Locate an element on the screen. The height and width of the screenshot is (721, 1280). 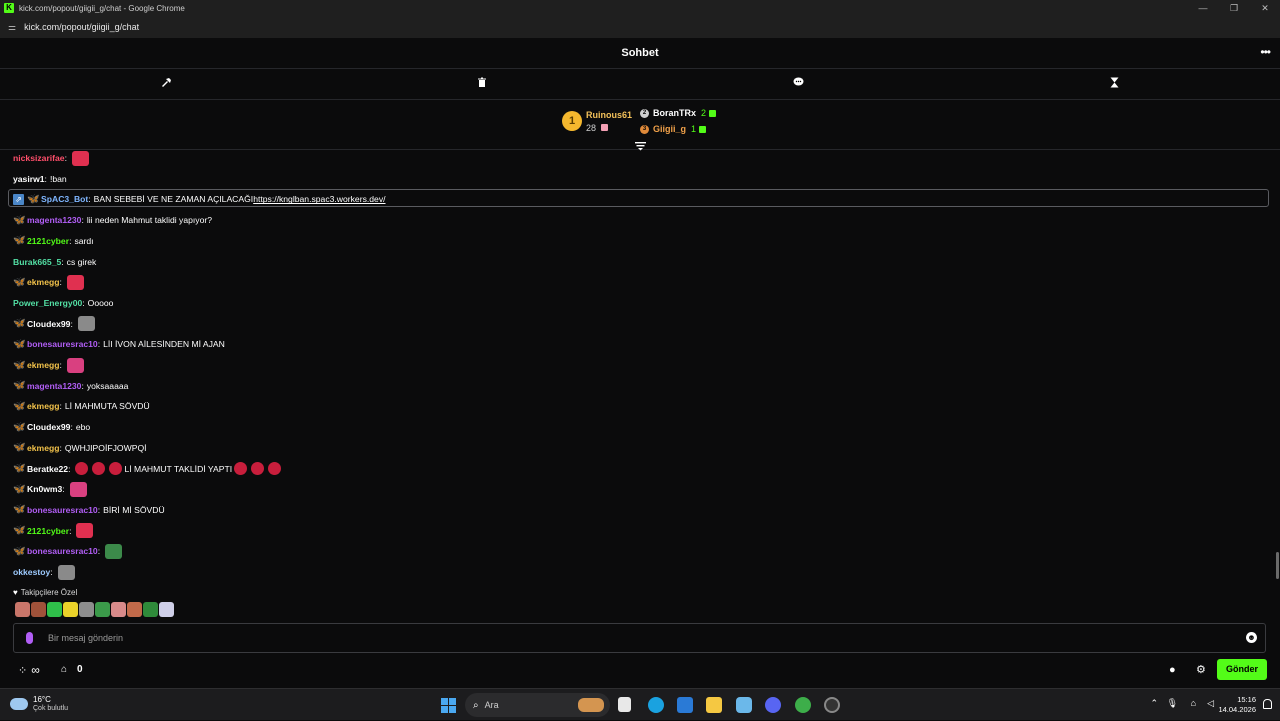
store-icon: ⌂ is located at coordinates (64, 669).